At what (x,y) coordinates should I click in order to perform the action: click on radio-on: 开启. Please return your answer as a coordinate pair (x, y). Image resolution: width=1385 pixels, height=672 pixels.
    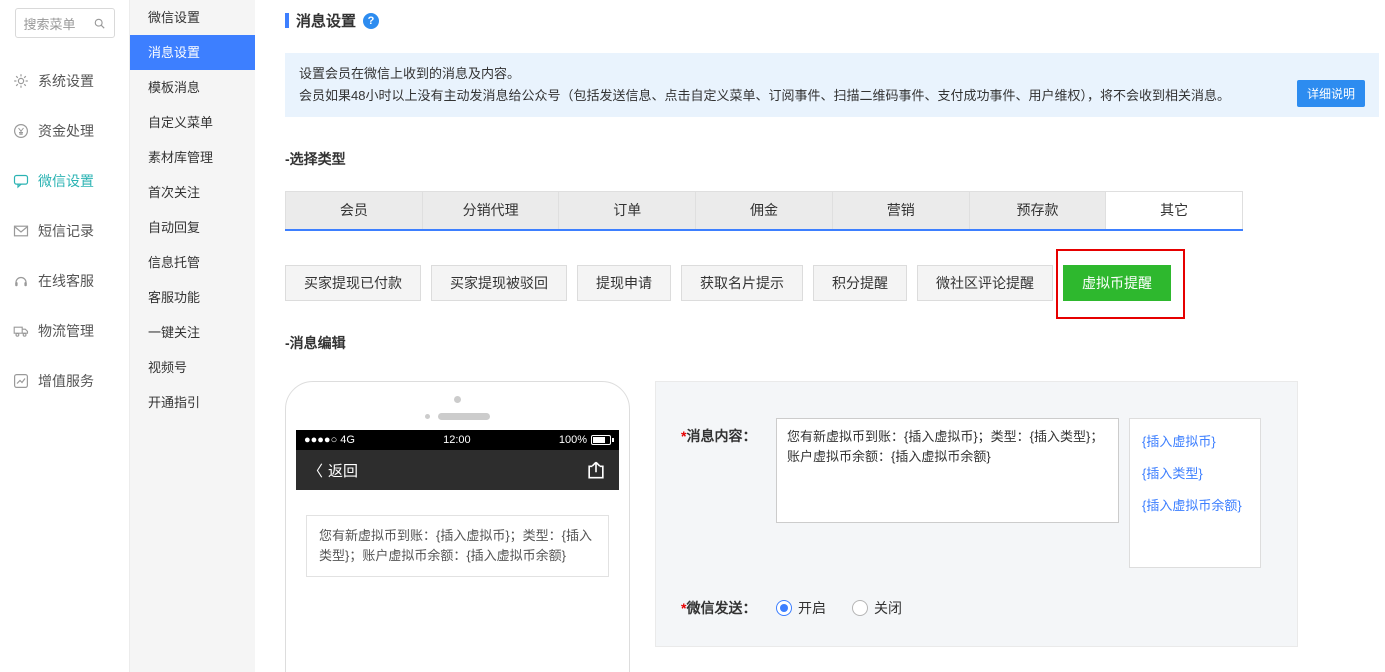
    Looking at the image, I should click on (801, 608).